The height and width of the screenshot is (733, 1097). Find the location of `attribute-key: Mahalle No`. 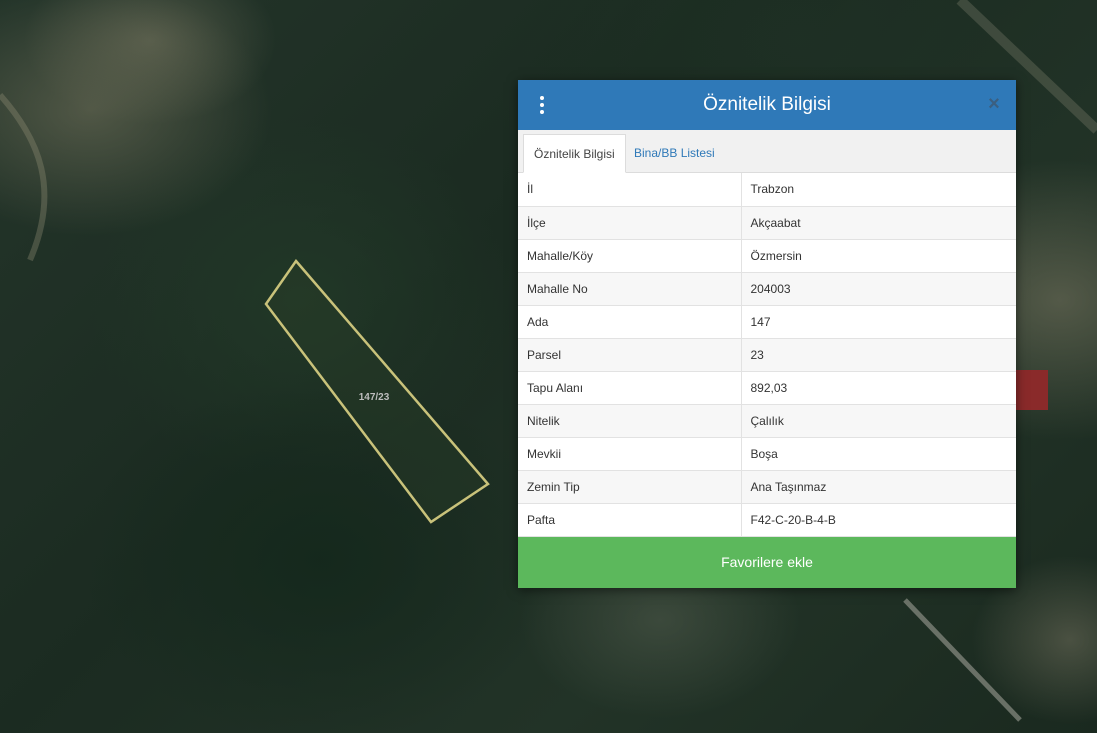

attribute-key: Mahalle No is located at coordinates (630, 289).